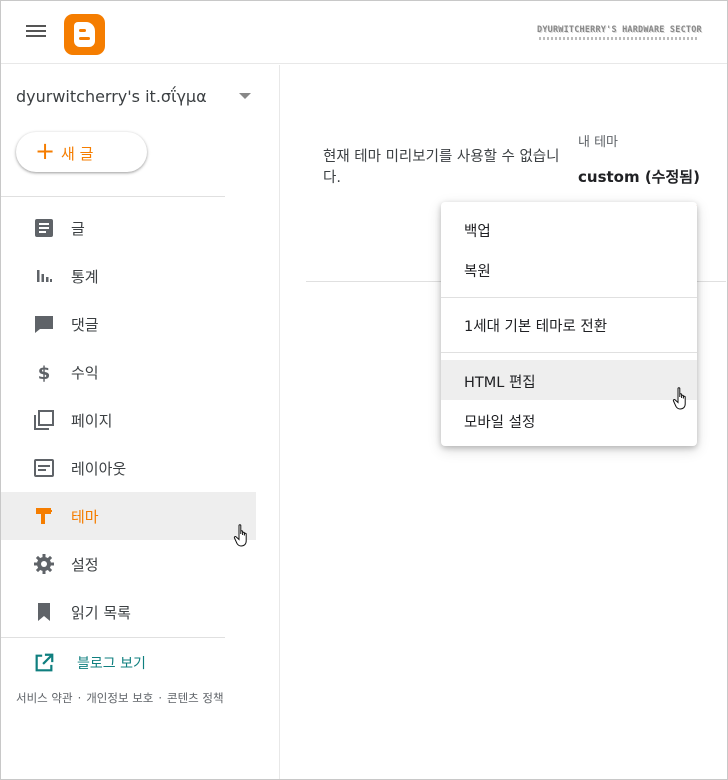 The height and width of the screenshot is (780, 728). What do you see at coordinates (128, 276) in the screenshot?
I see `sidebar-item-stats: 통계` at bounding box center [128, 276].